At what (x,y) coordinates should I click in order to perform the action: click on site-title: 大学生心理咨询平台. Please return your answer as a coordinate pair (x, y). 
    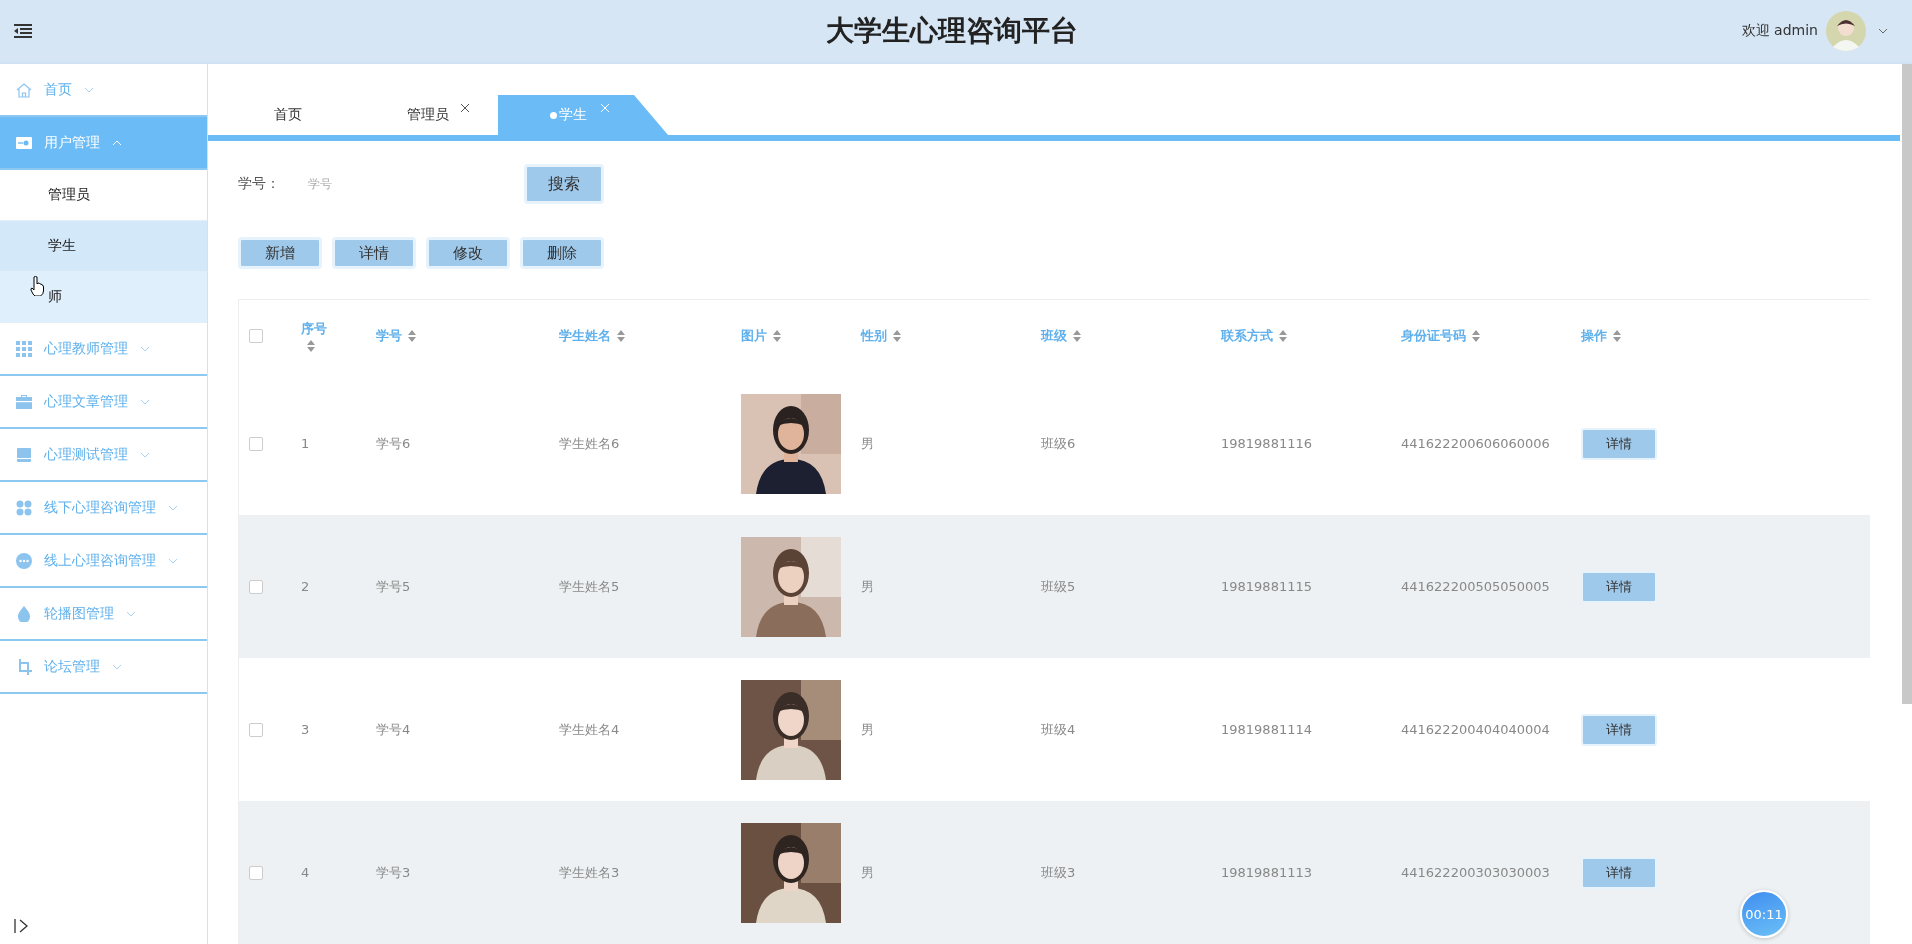
    Looking at the image, I should click on (951, 31).